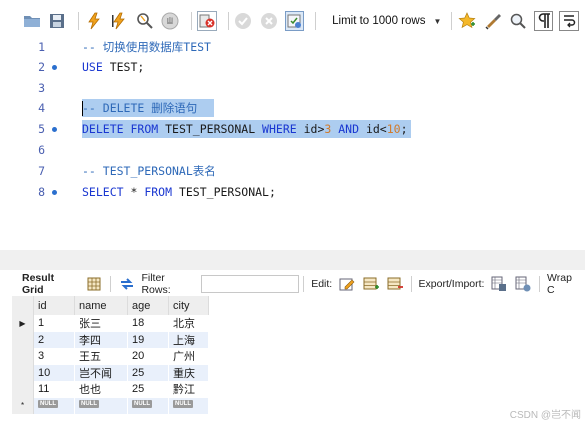 The height and width of the screenshot is (427, 585). I want to click on chevron-down-icon: ▼, so click(437, 21).